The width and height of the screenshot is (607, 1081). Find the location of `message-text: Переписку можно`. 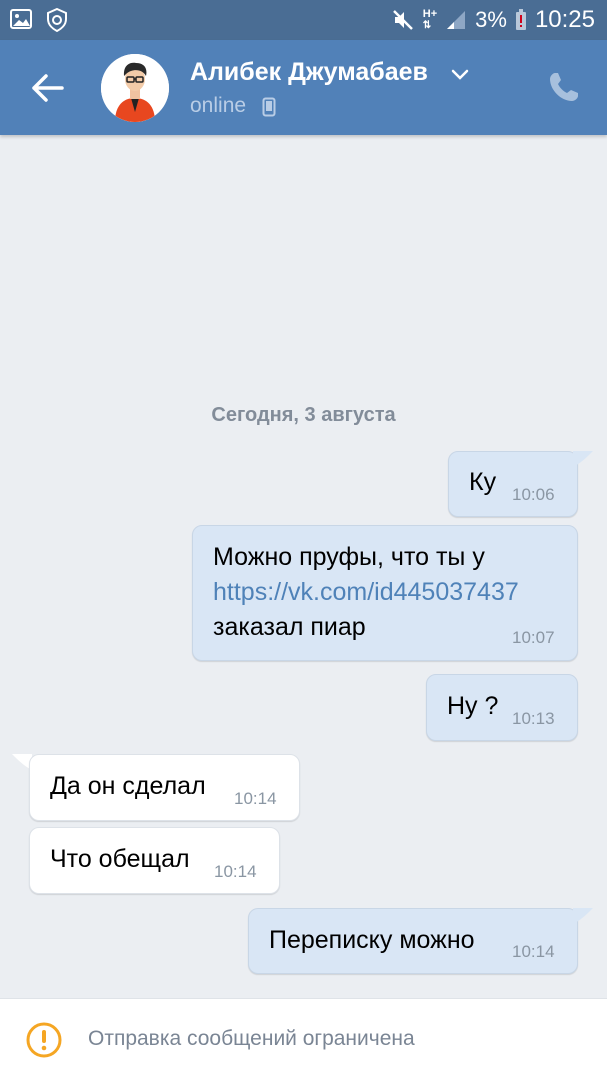

message-text: Переписку можно is located at coordinates (372, 940).